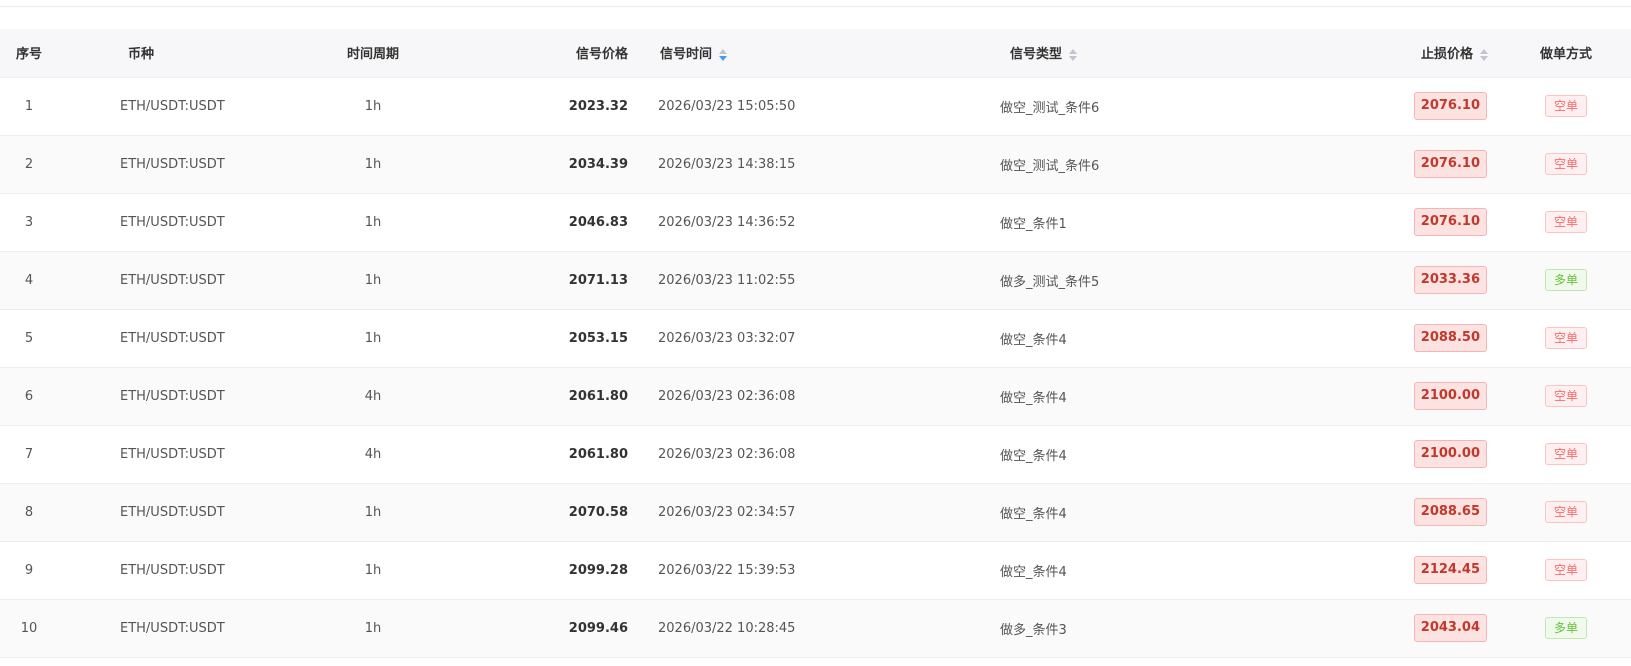 Image resolution: width=1631 pixels, height=666 pixels. I want to click on header-index-label: 序号, so click(28, 55).